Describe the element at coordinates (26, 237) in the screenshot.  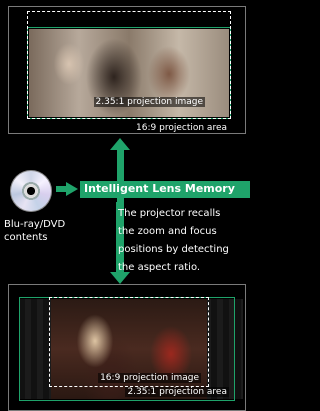
I see `source-label-line2: contents` at that location.